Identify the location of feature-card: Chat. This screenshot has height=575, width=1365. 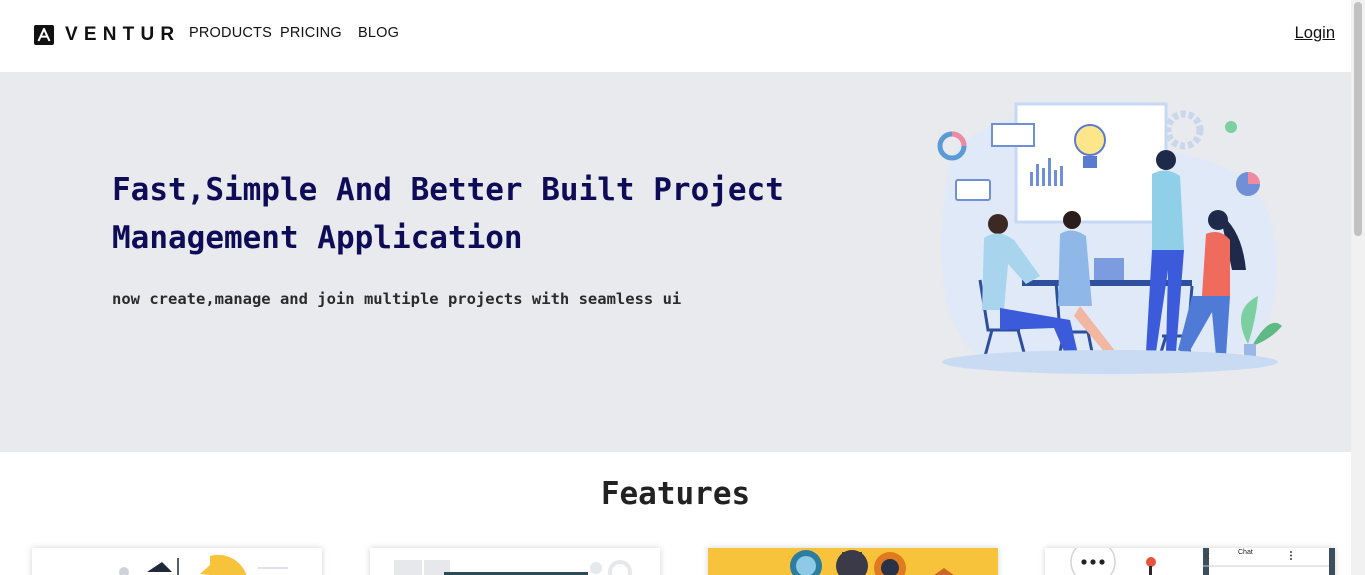
(1190, 561).